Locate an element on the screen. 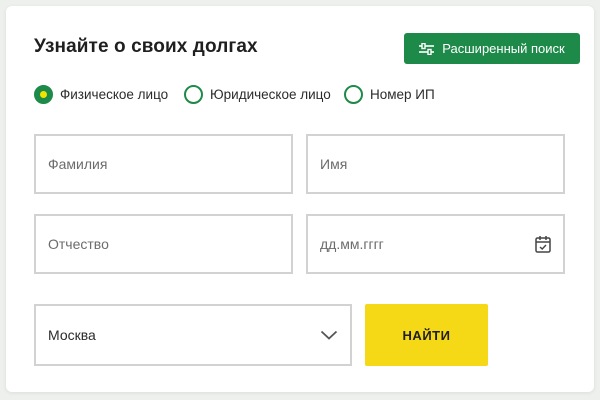 The image size is (600, 400). sliders-icon is located at coordinates (427, 48).